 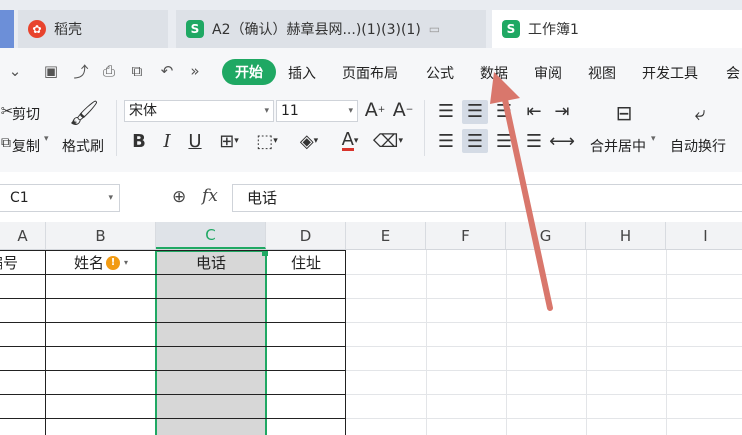 What do you see at coordinates (93, 29) in the screenshot?
I see `tab-docer: ✿ 稻壳` at bounding box center [93, 29].